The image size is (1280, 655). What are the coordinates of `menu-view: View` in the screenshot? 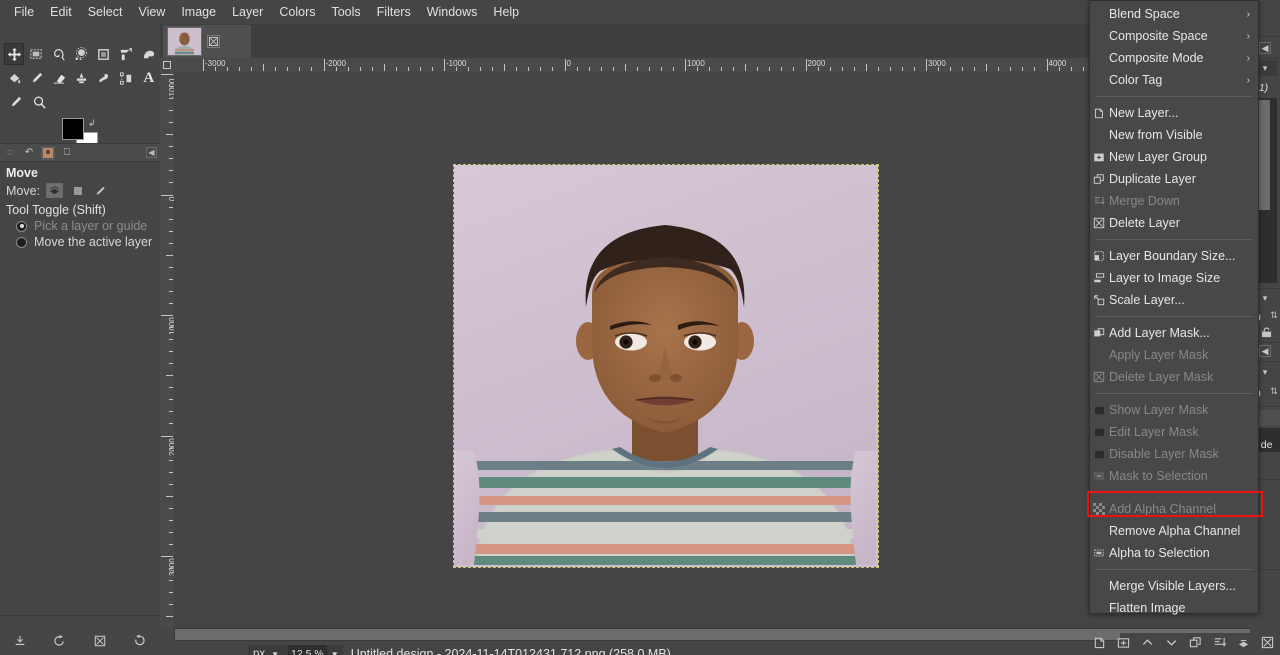 It's located at (151, 12).